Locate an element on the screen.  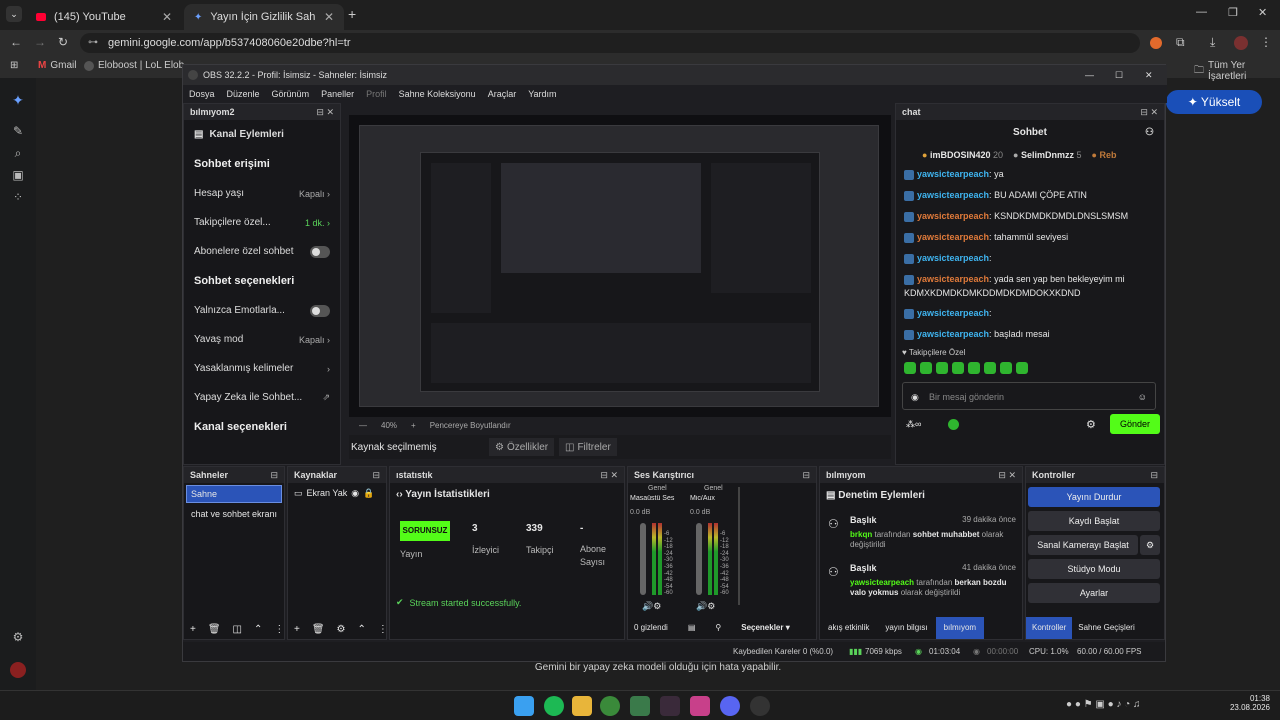
emoji-icon: ☺ is located at coordinates (1142, 397).